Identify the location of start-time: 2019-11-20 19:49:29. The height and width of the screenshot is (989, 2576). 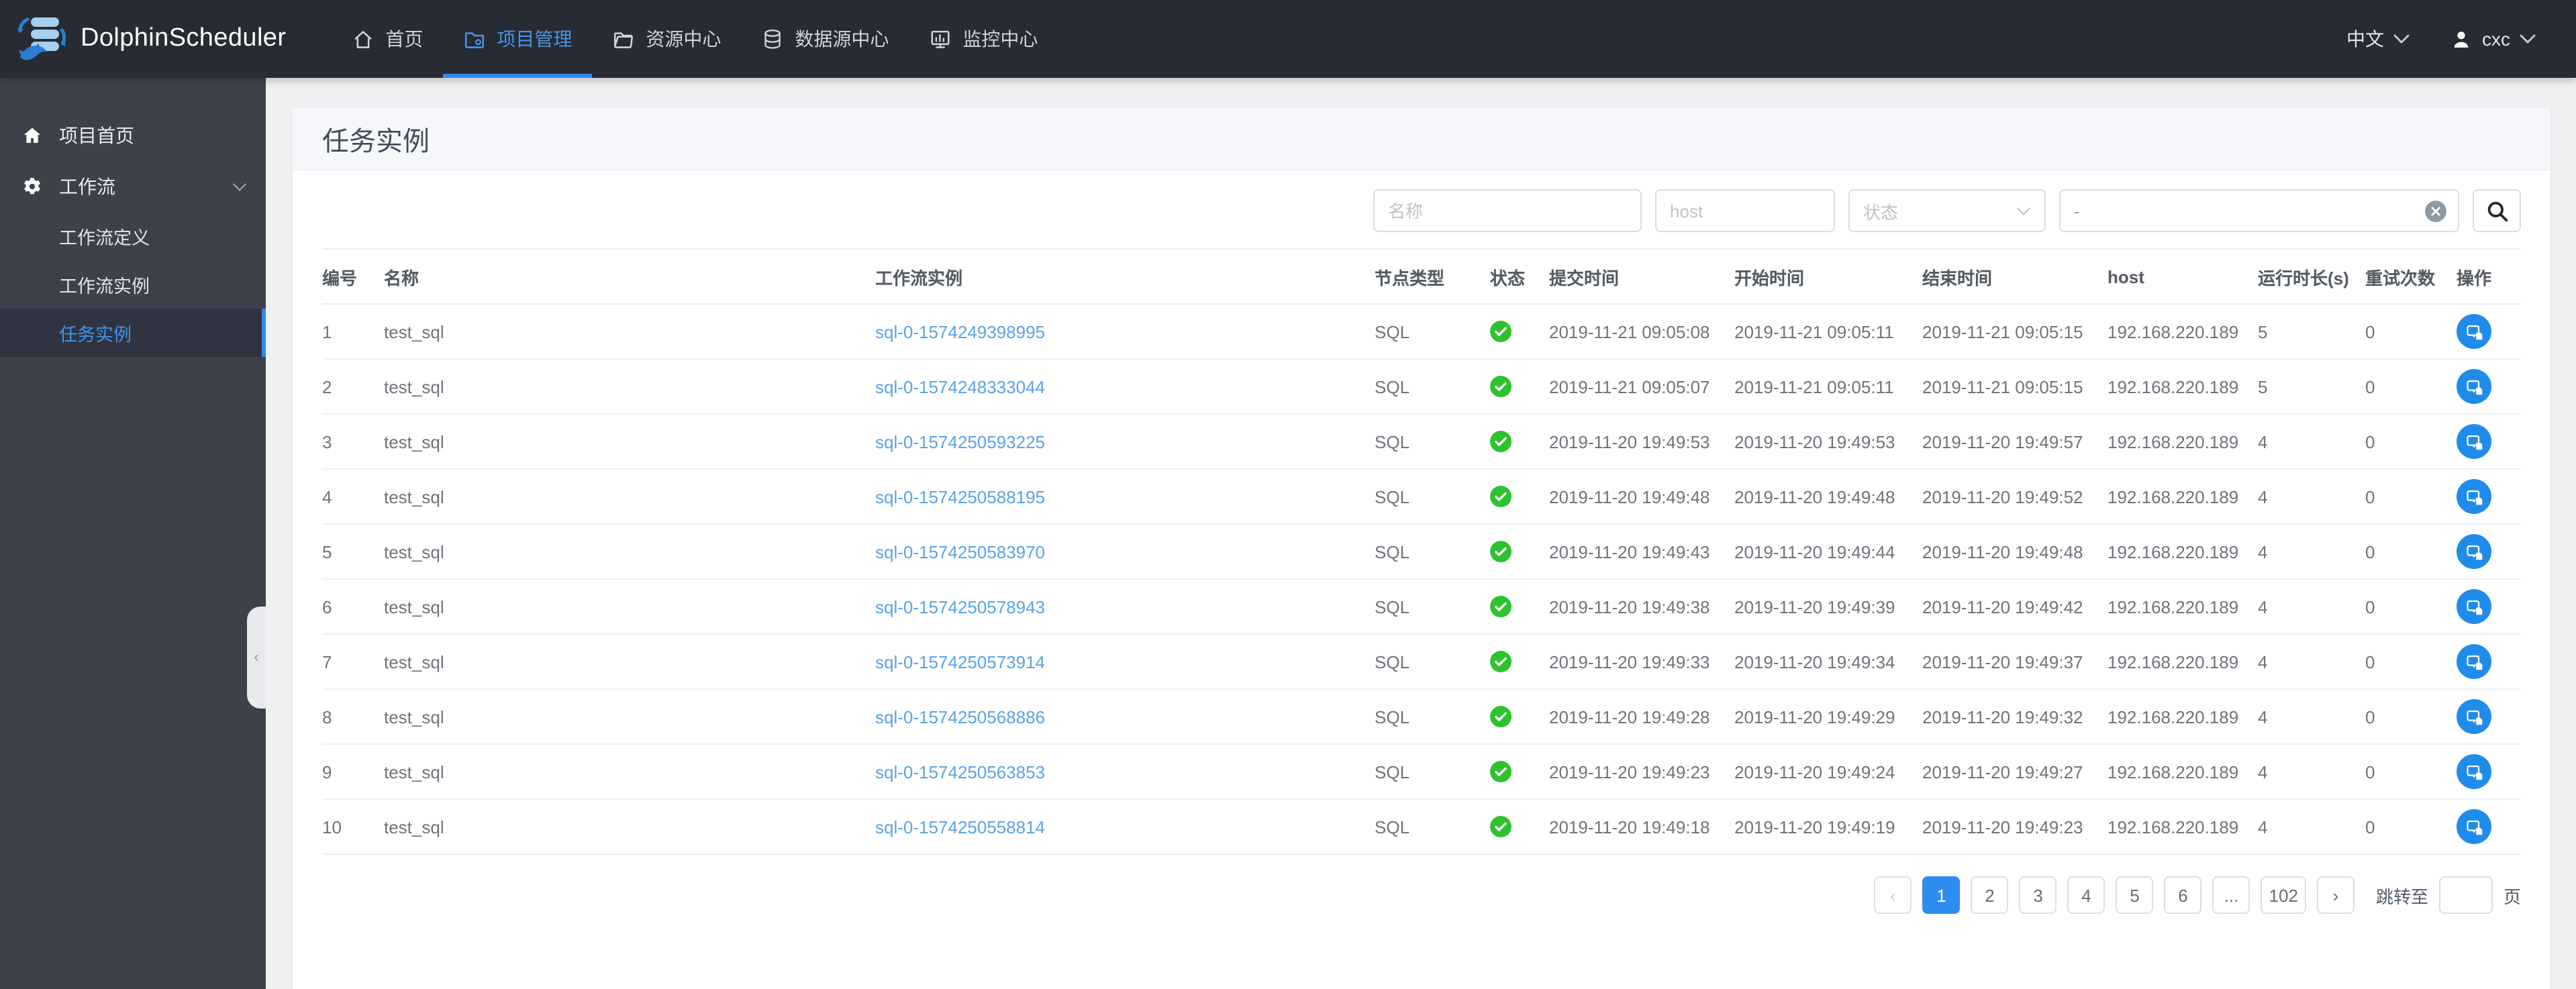
(1828, 717).